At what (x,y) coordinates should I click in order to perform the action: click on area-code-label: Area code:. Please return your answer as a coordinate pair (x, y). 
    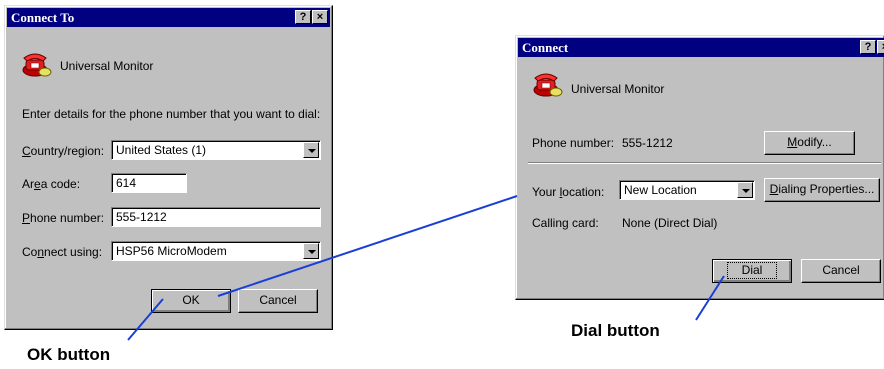
    Looking at the image, I should click on (51, 184).